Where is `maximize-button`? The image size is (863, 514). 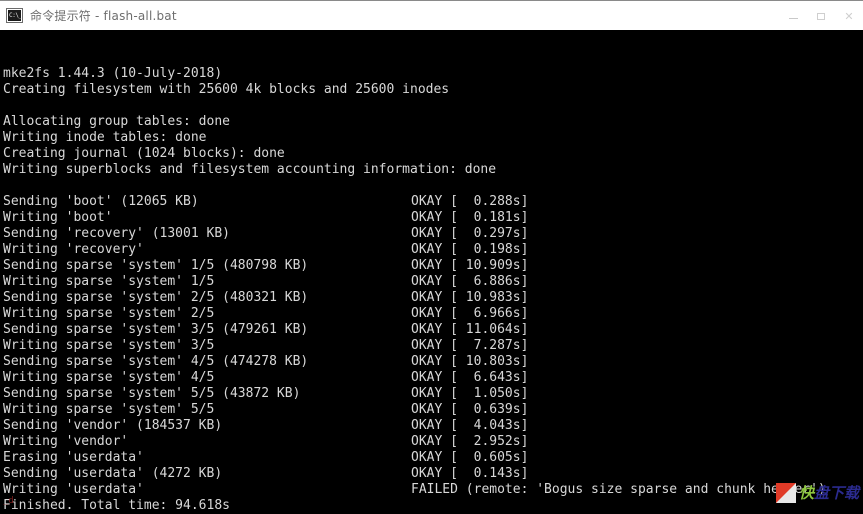
maximize-button is located at coordinates (821, 16).